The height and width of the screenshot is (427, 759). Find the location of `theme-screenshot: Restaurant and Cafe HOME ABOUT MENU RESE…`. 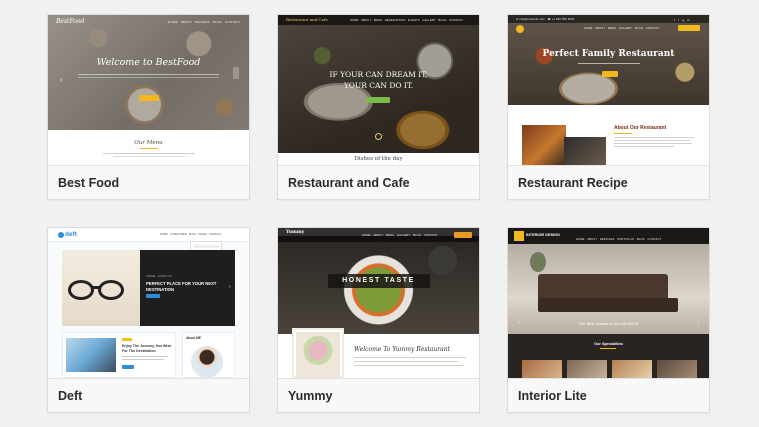

theme-screenshot: Restaurant and Cafe HOME ABOUT MENU RESE… is located at coordinates (378, 90).